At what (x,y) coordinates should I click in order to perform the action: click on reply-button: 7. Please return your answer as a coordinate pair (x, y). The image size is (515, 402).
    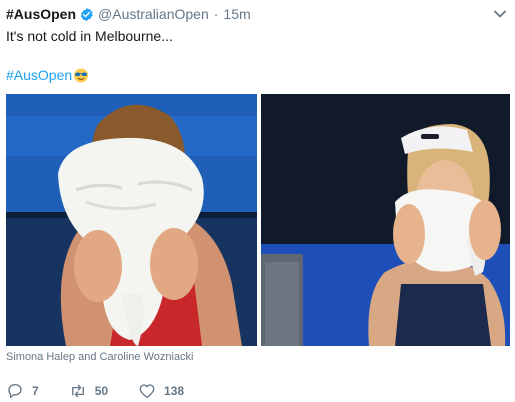
    Looking at the image, I should click on (22, 391).